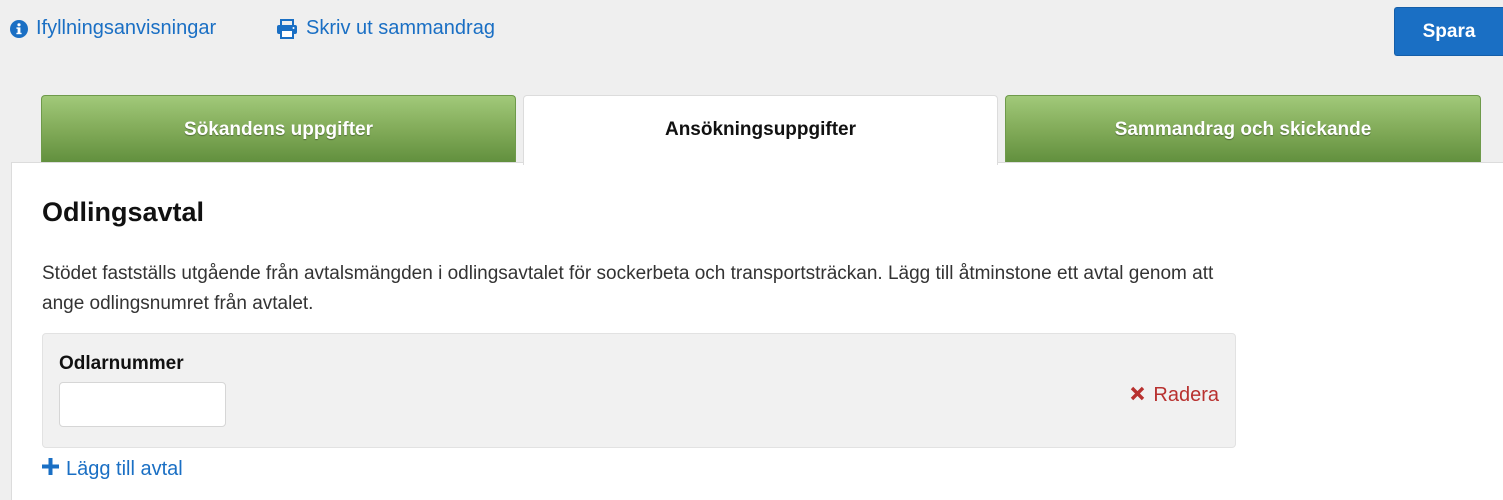 The image size is (1503, 500). What do you see at coordinates (1137, 395) in the screenshot?
I see `close-icon` at bounding box center [1137, 395].